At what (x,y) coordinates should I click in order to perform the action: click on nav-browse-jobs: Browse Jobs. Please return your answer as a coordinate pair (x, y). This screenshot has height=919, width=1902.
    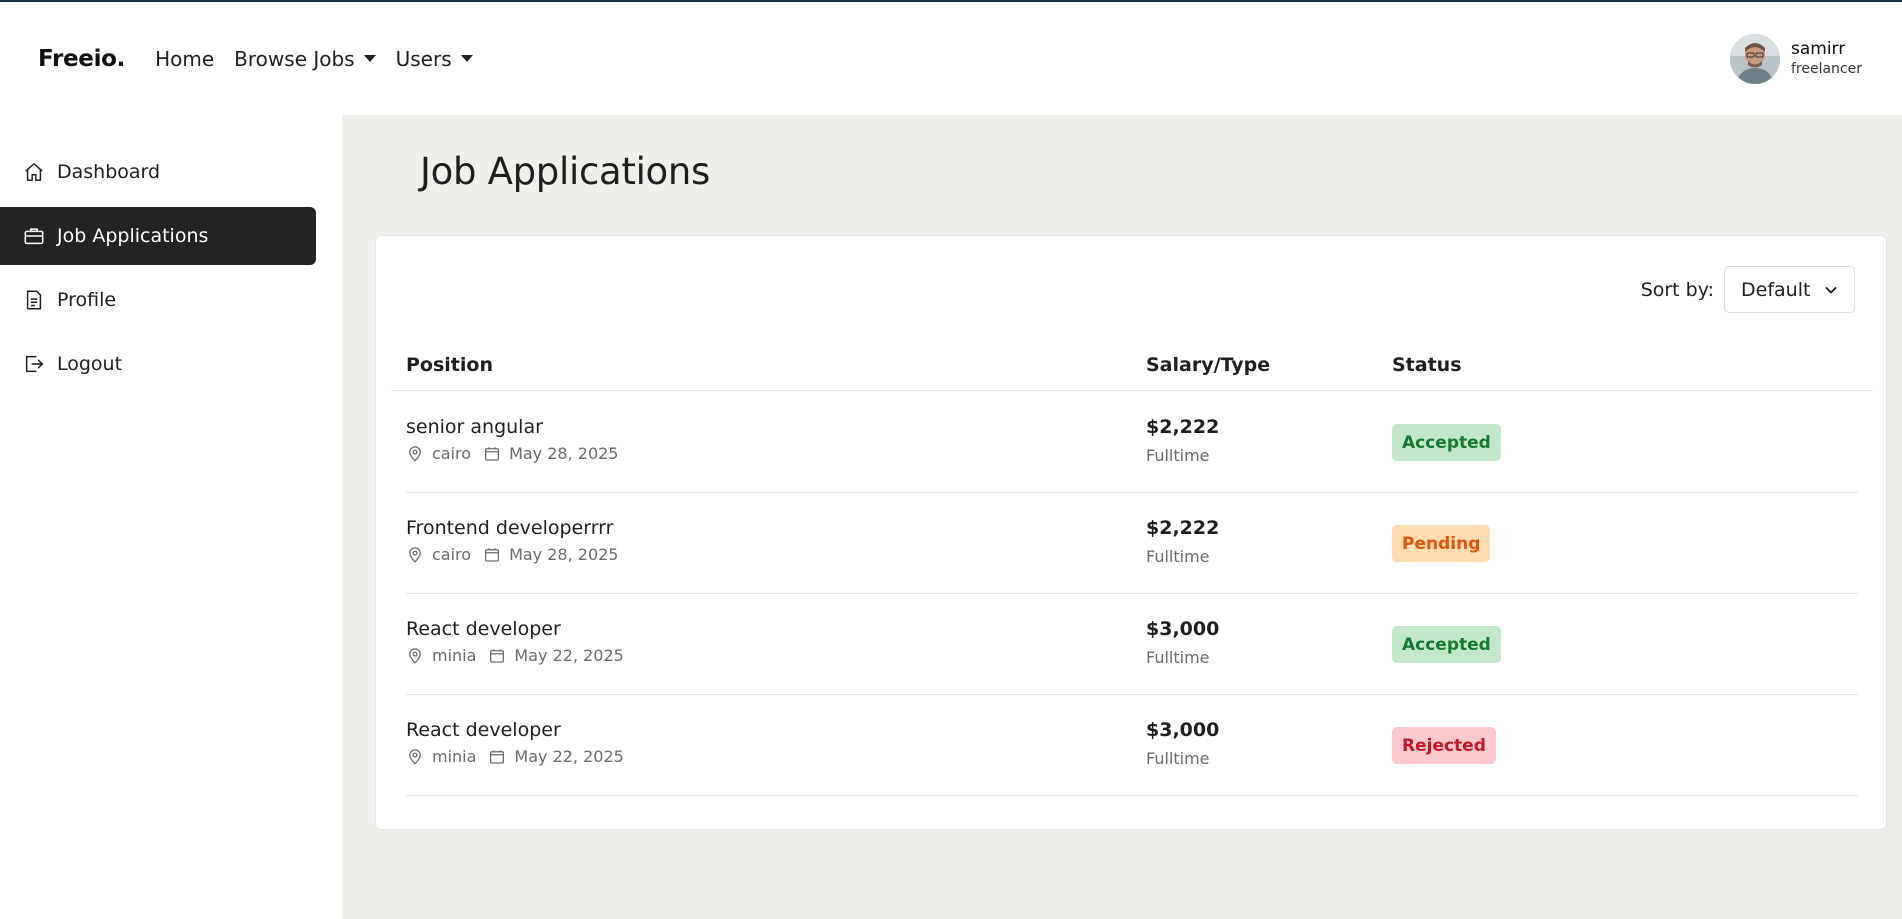
    Looking at the image, I should click on (305, 58).